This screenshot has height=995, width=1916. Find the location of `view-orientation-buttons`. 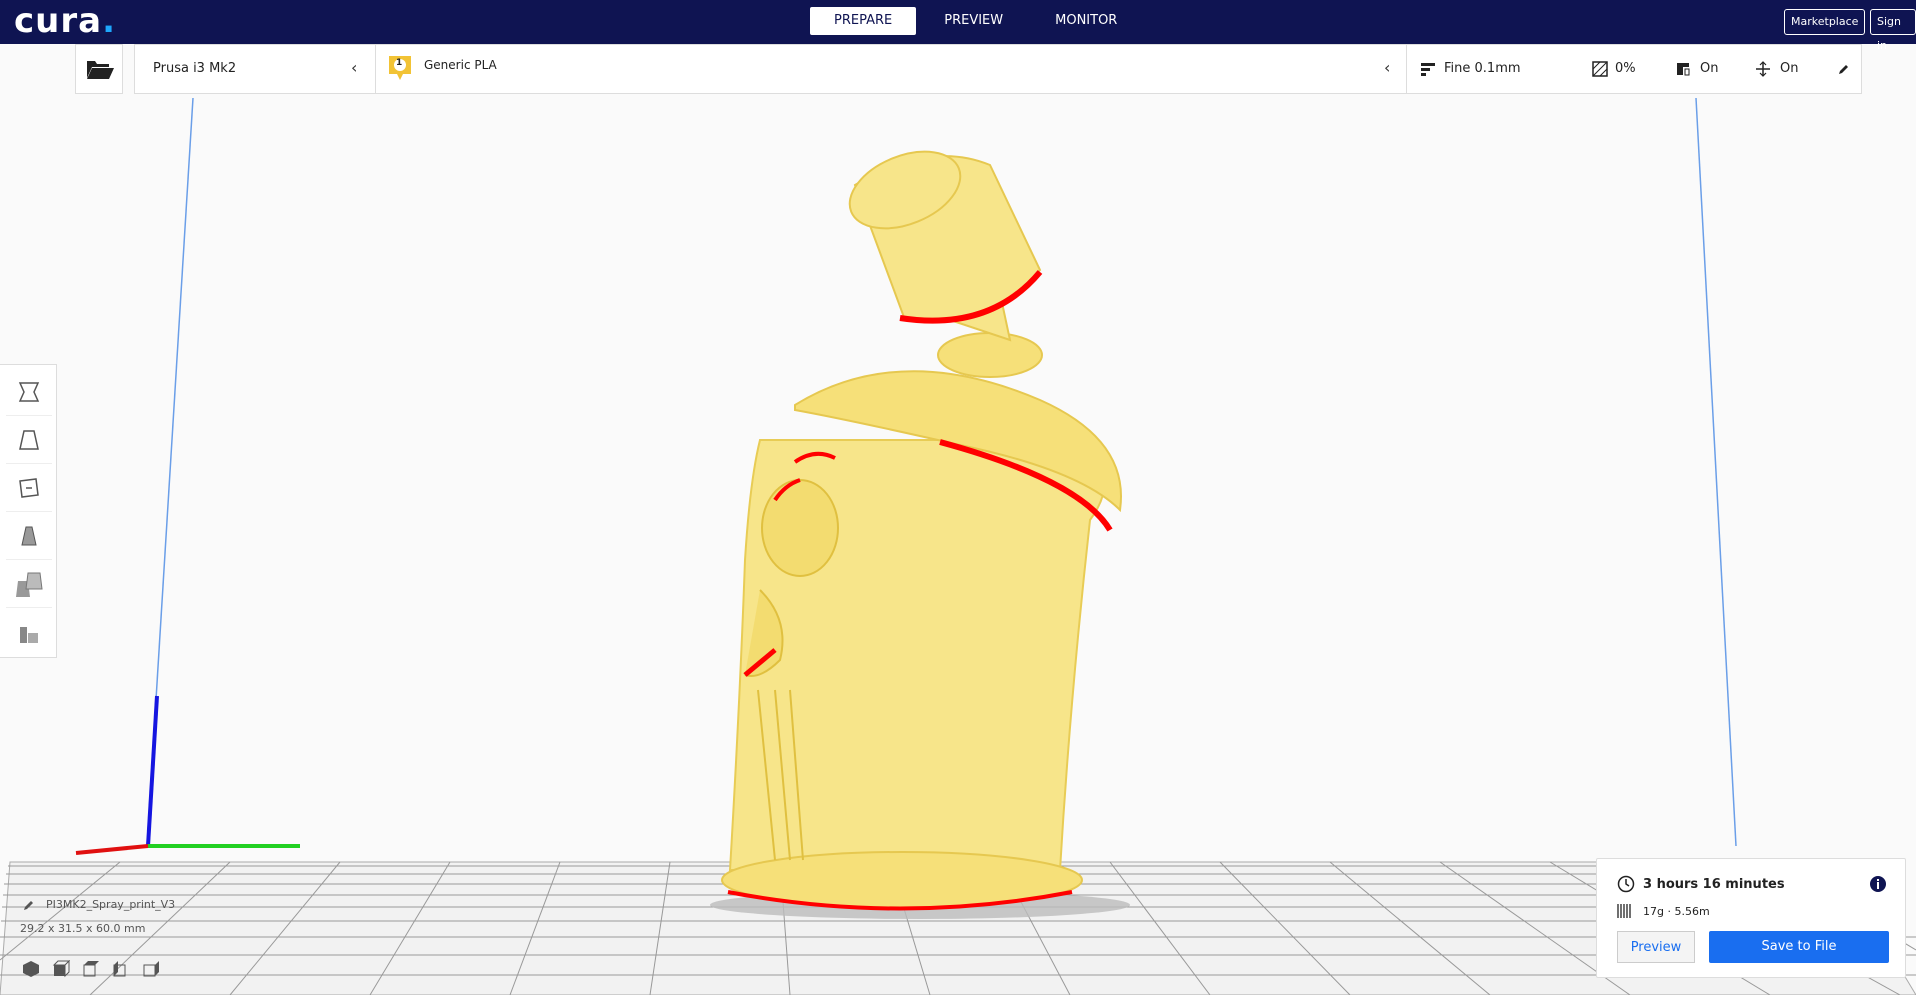

view-orientation-buttons is located at coordinates (91, 969).